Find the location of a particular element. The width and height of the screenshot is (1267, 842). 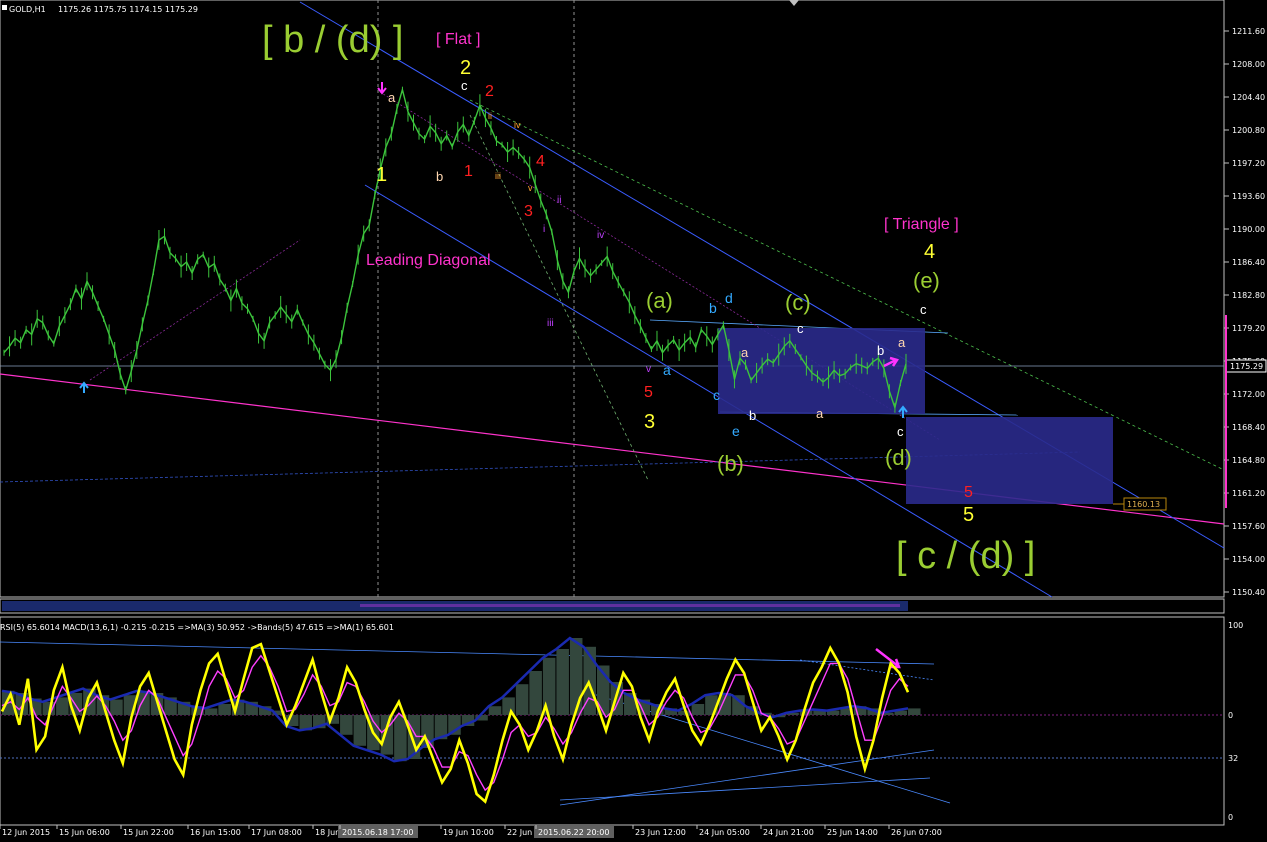

price-tick-label: 1197.20 is located at coordinates (1248, 163).